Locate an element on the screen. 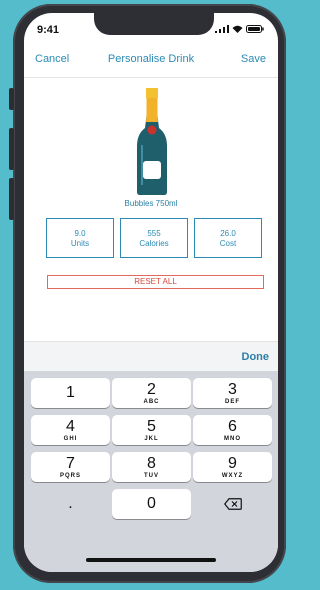  wifi-icon is located at coordinates (237, 29).